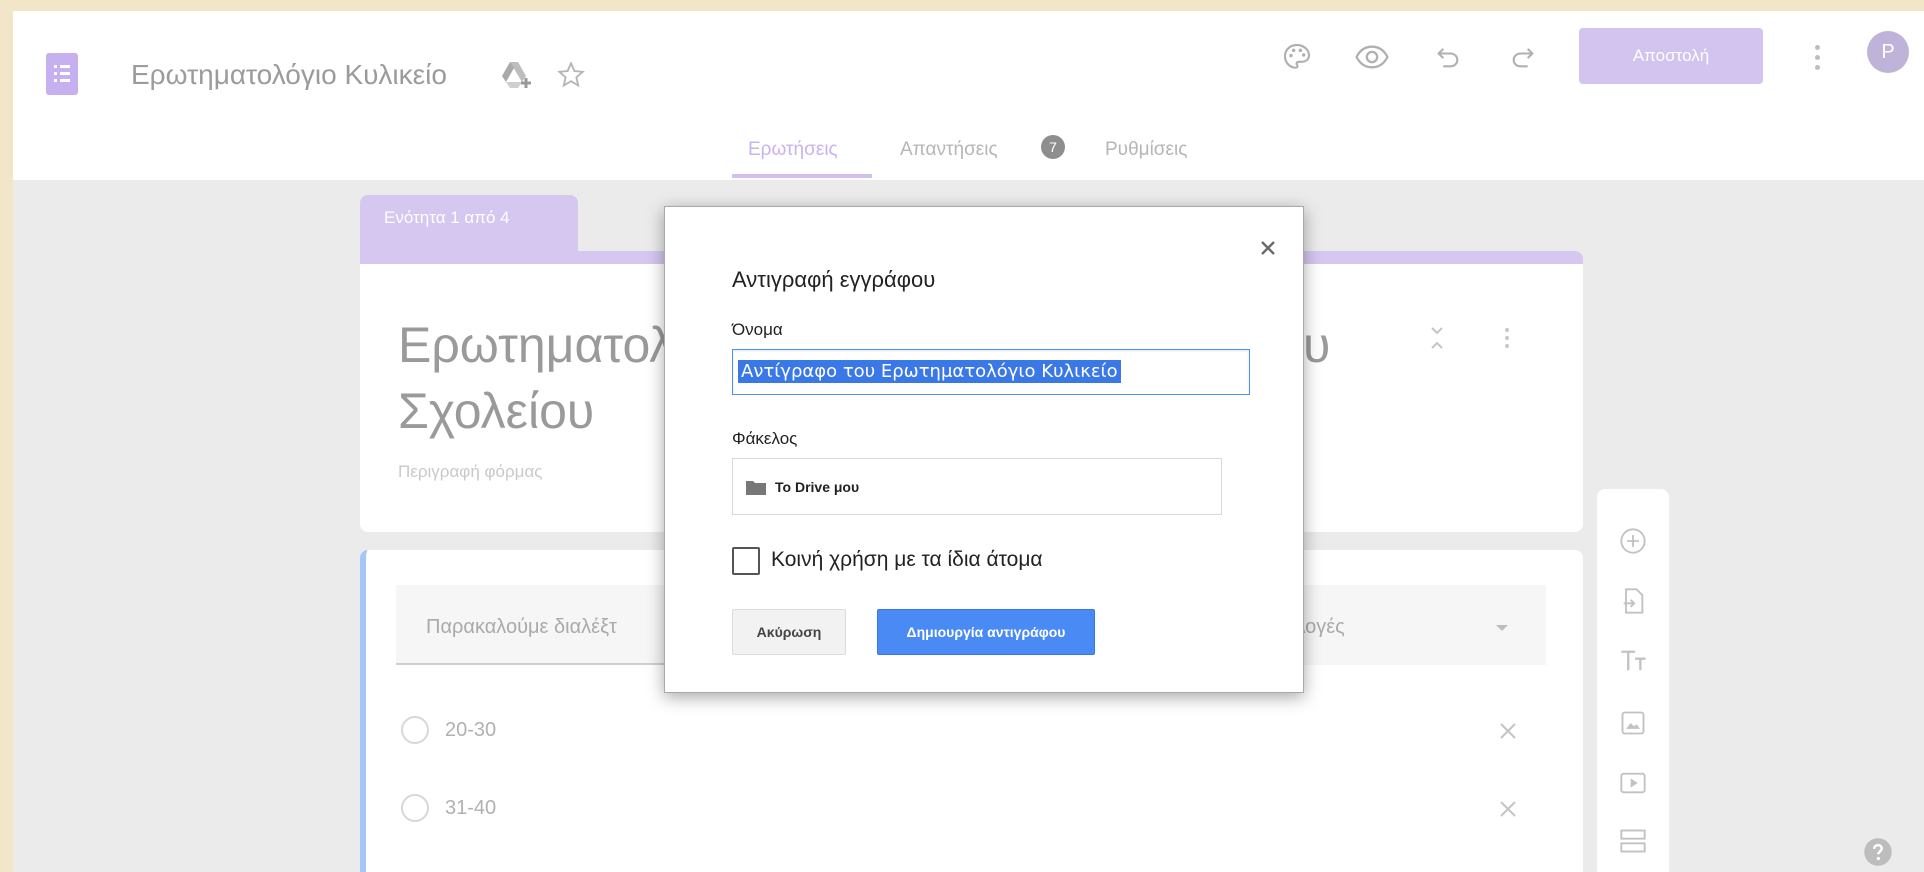 The image size is (1924, 872). Describe the element at coordinates (1053, 147) in the screenshot. I see `responses-count-badge: 7` at that location.